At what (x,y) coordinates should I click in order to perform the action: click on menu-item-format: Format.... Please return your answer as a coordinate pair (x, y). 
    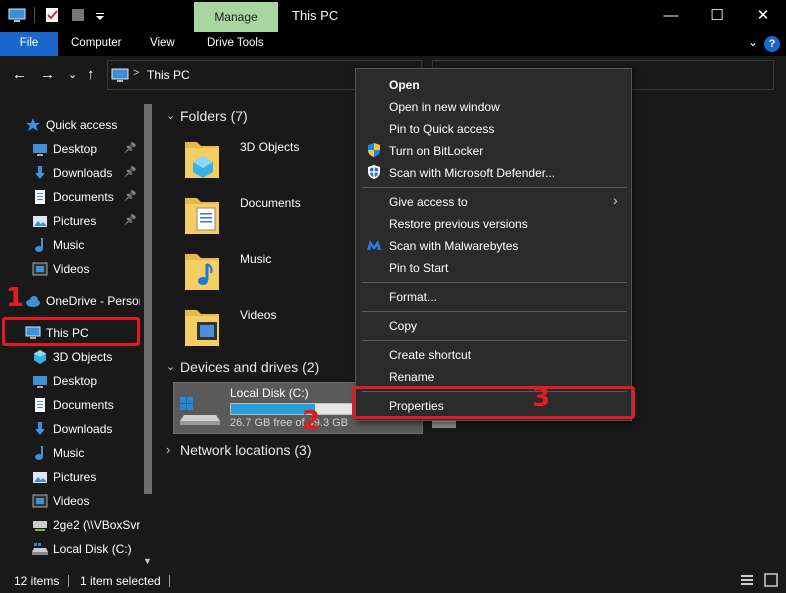
    Looking at the image, I should click on (413, 297).